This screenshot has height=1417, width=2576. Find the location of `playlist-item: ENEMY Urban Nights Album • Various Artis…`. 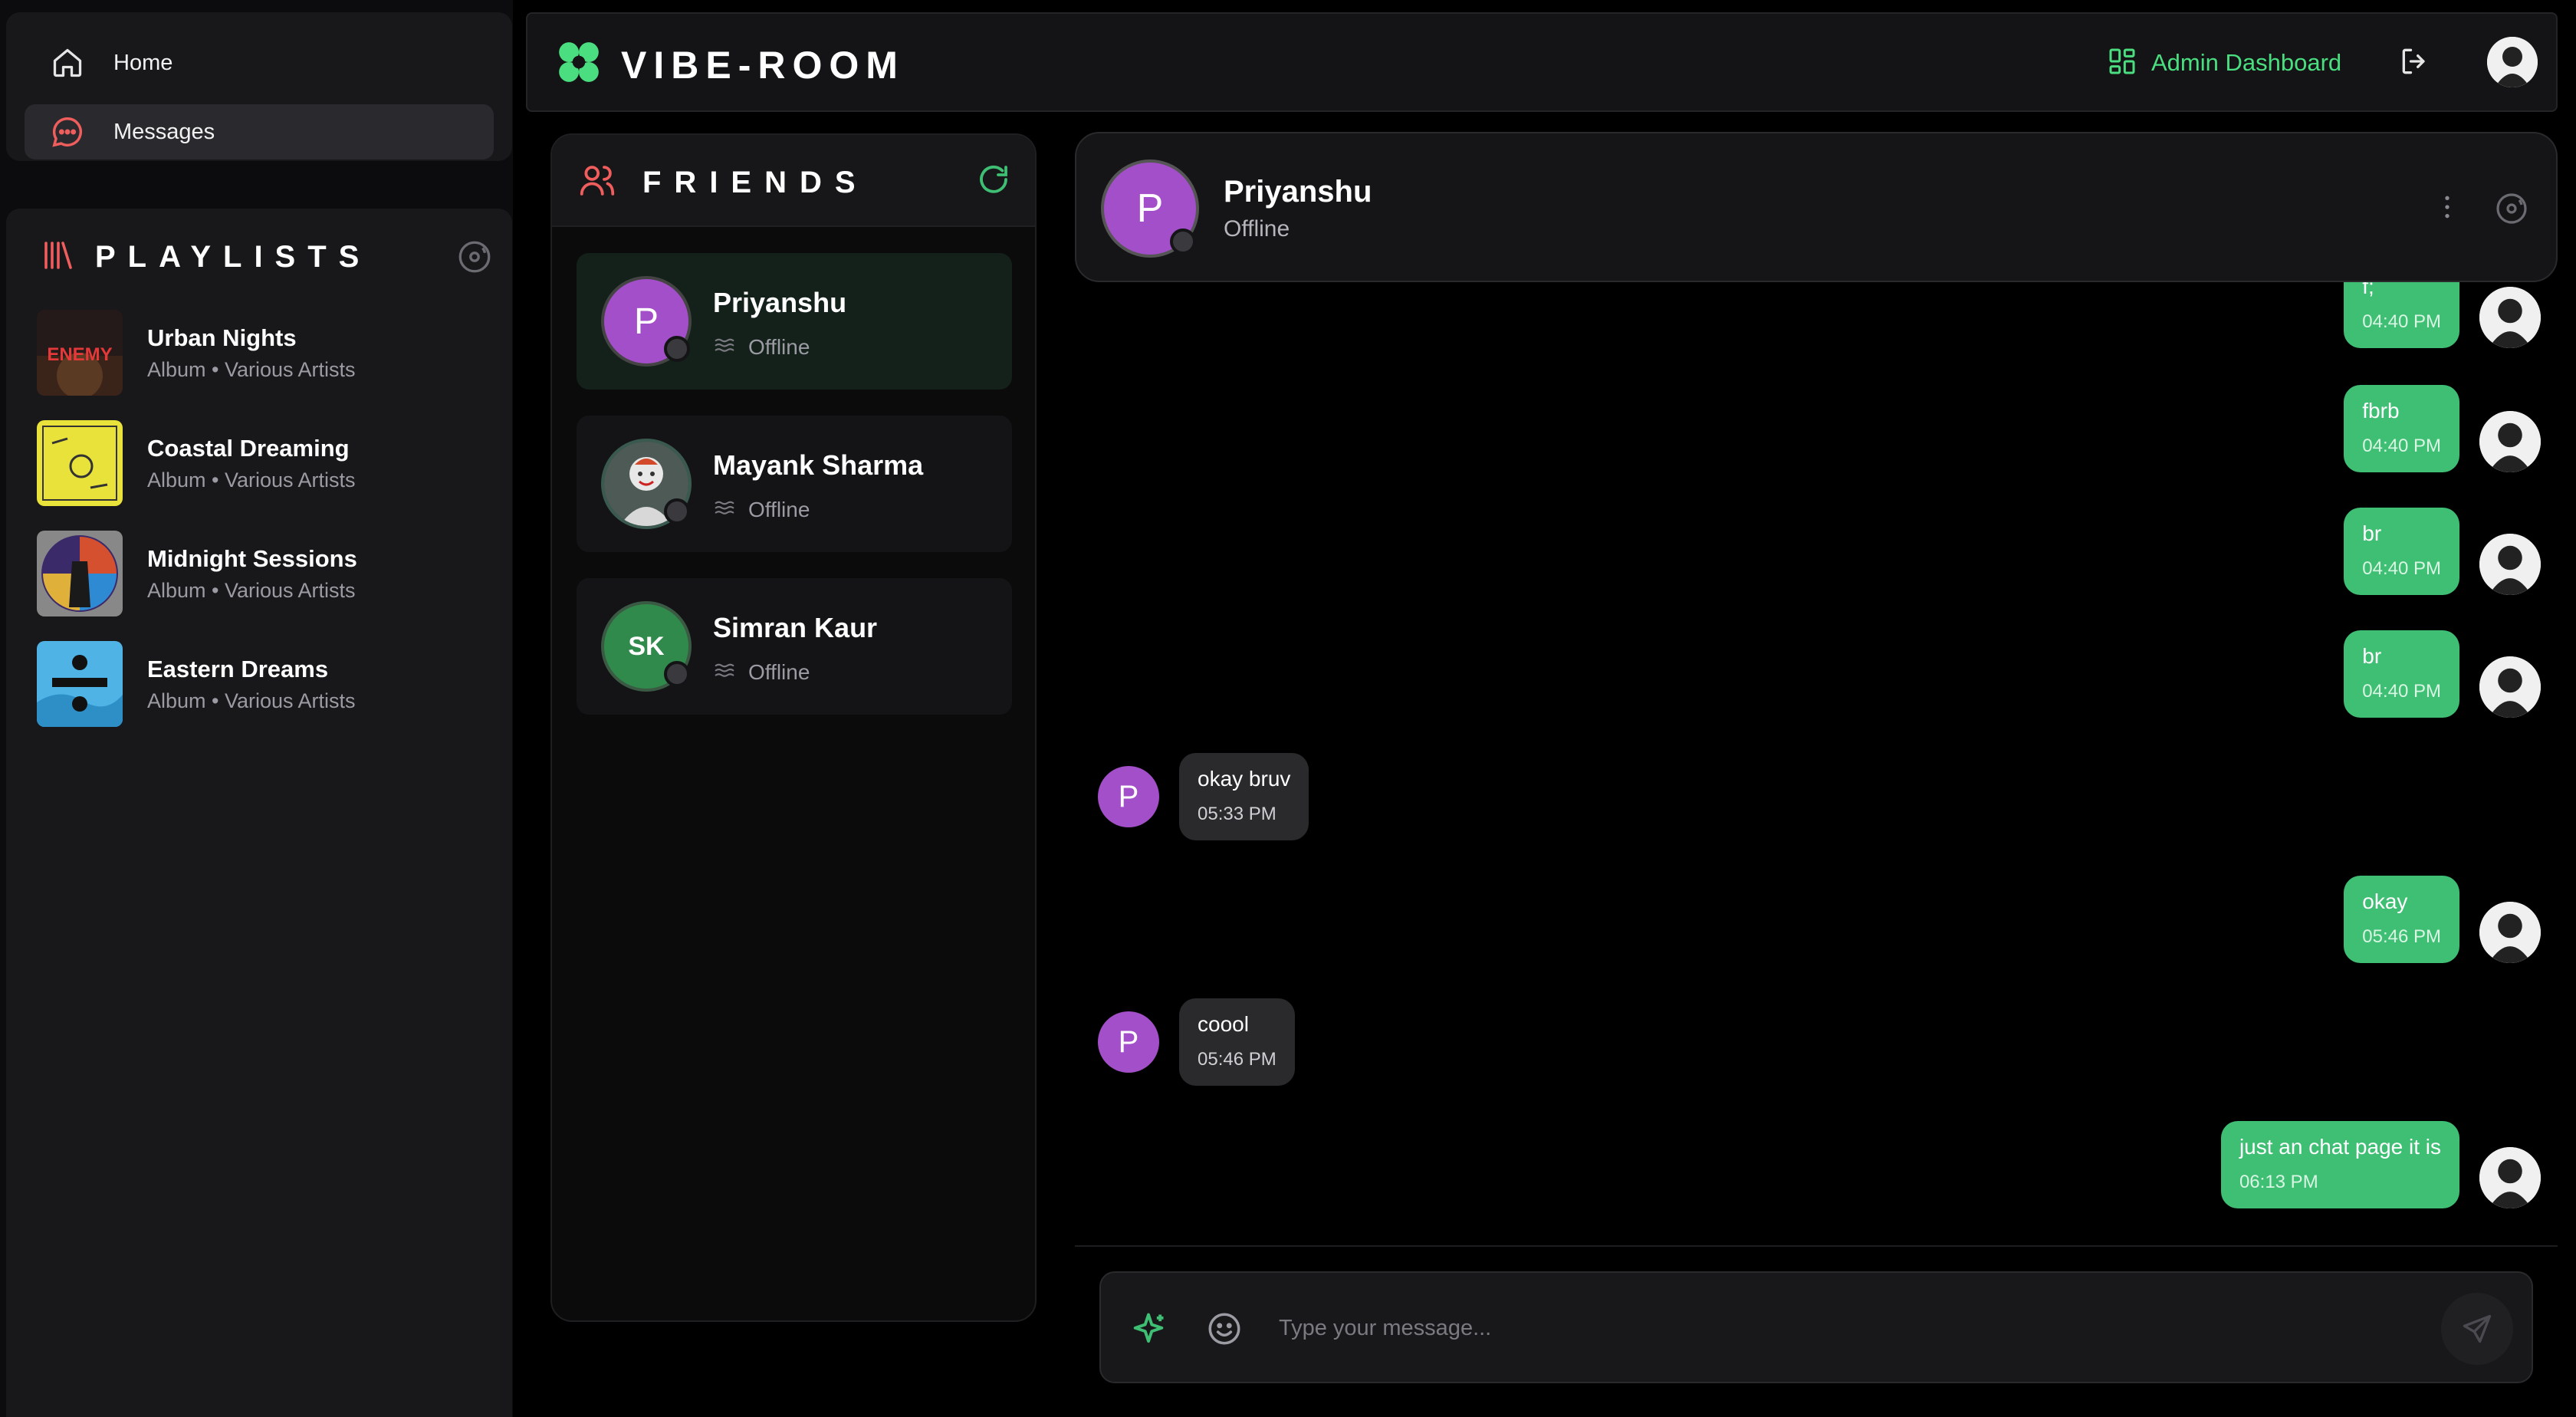

playlist-item: ENEMY Urban Nights Album • Various Artis… is located at coordinates (267, 353).